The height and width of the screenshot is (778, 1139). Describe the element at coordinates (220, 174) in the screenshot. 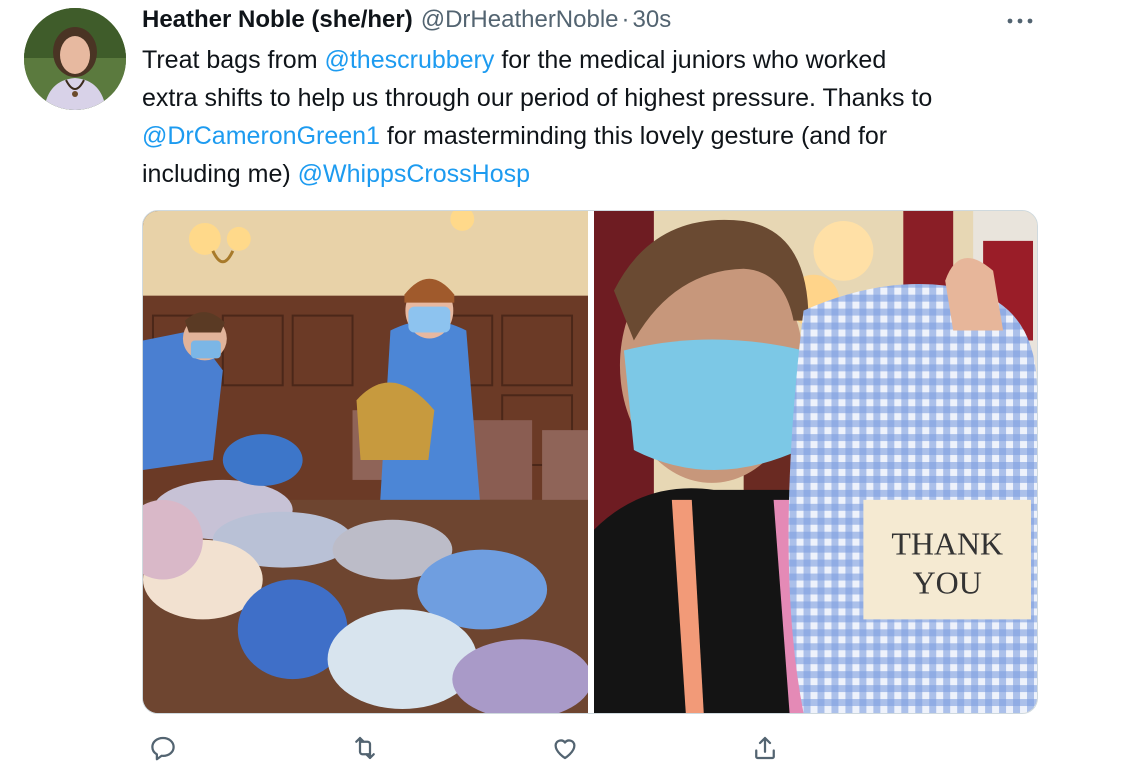

I see `text-segment: including me)` at that location.